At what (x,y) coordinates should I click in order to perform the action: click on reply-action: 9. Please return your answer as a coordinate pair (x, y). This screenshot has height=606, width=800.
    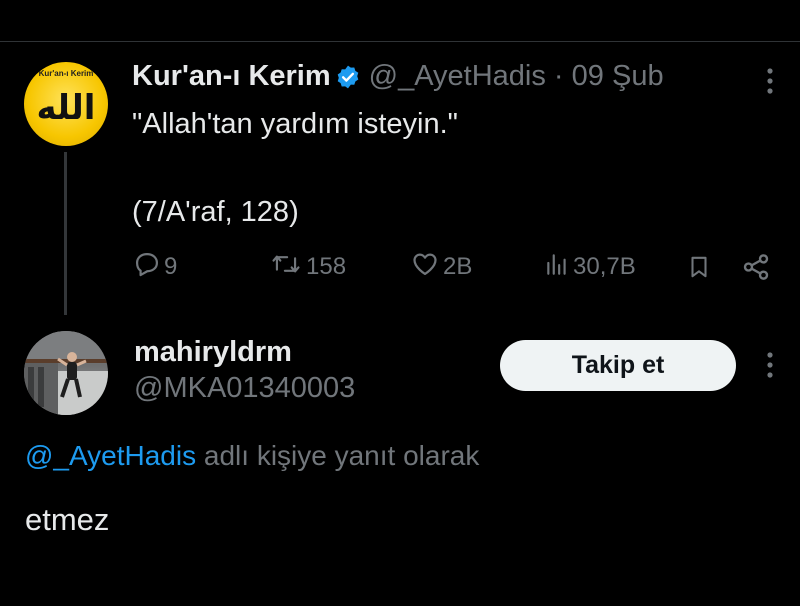
    Looking at the image, I should click on (155, 267).